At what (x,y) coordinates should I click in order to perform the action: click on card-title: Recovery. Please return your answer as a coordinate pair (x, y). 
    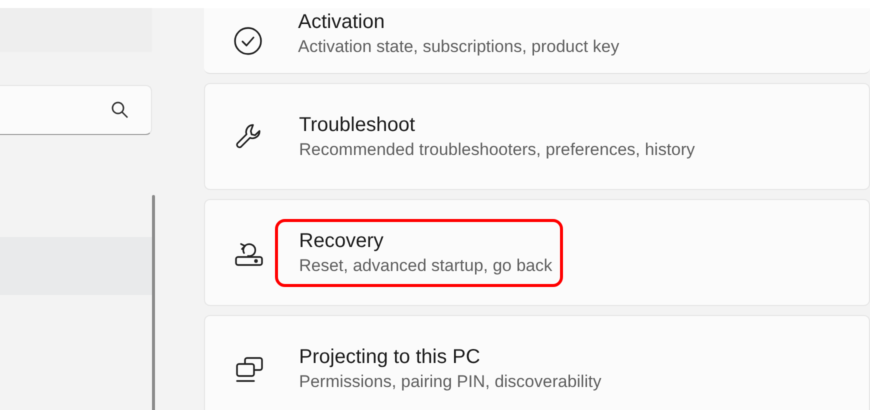
    Looking at the image, I should click on (341, 241).